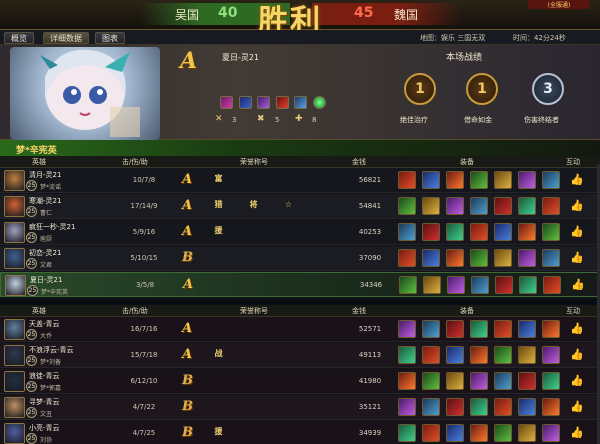  What do you see at coordinates (19, 38) in the screenshot?
I see `tab-overview: 概览` at bounding box center [19, 38].